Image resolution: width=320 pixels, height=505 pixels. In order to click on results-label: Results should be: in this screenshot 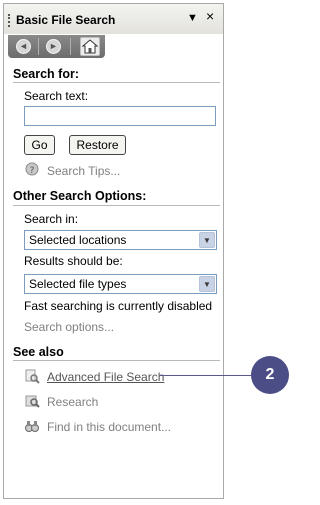, I will do `click(73, 261)`.